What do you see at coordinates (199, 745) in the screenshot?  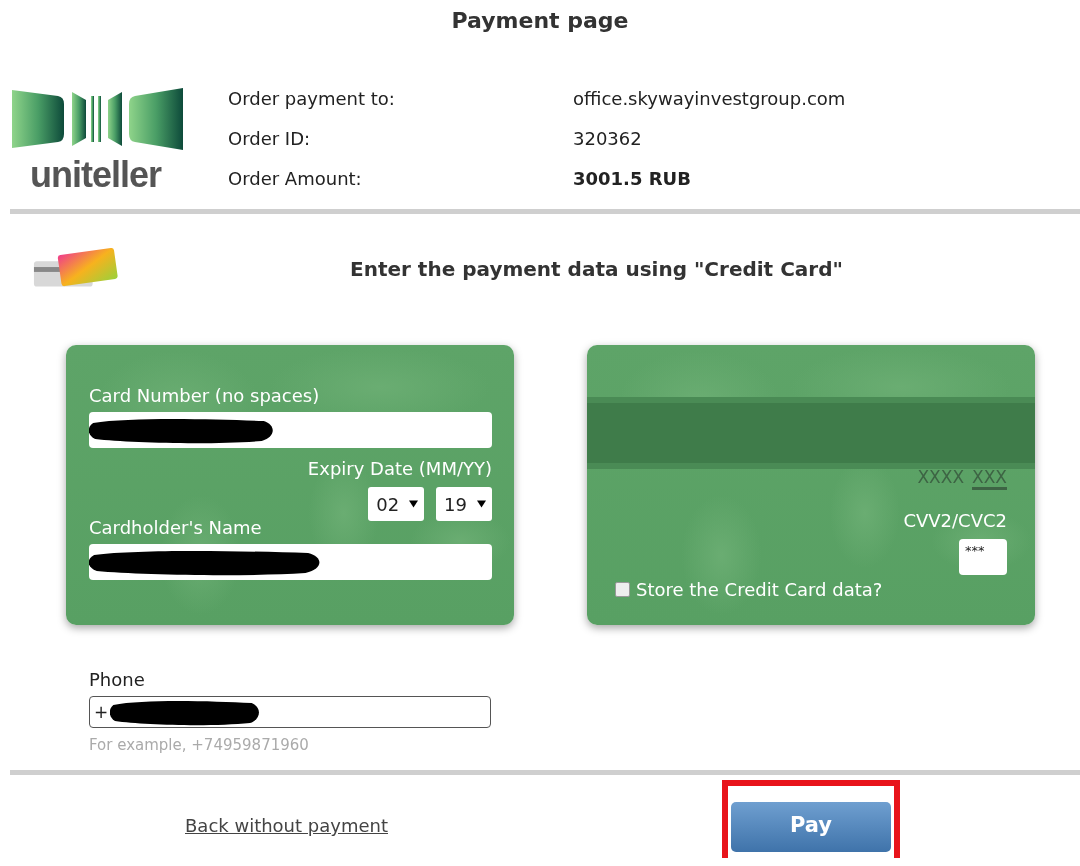 I see `hint-text: For example, +74959871960` at bounding box center [199, 745].